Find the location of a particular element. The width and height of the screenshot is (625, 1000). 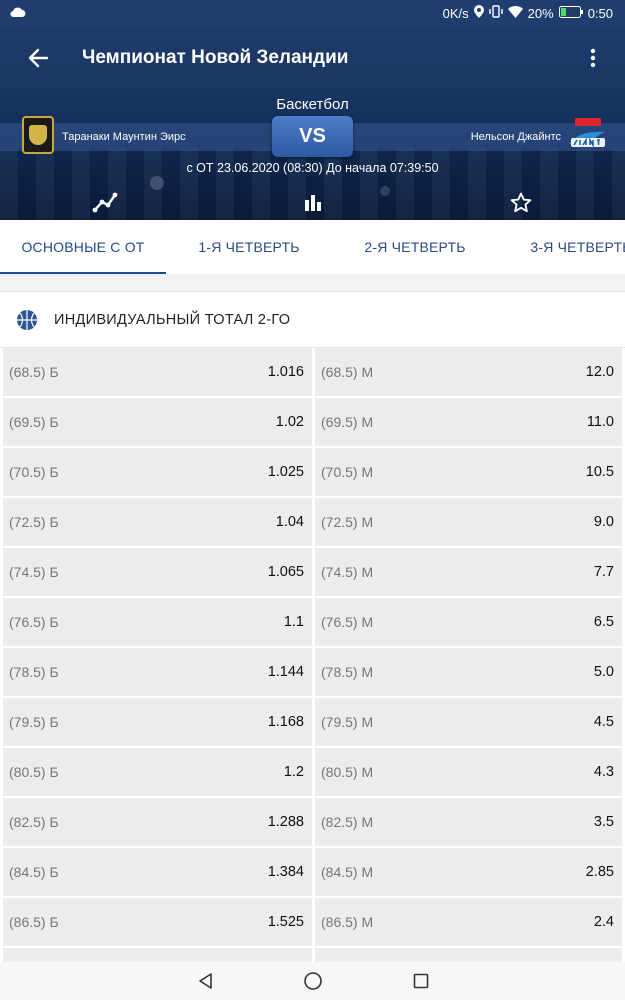

under-odds: 3.5 is located at coordinates (603, 822).